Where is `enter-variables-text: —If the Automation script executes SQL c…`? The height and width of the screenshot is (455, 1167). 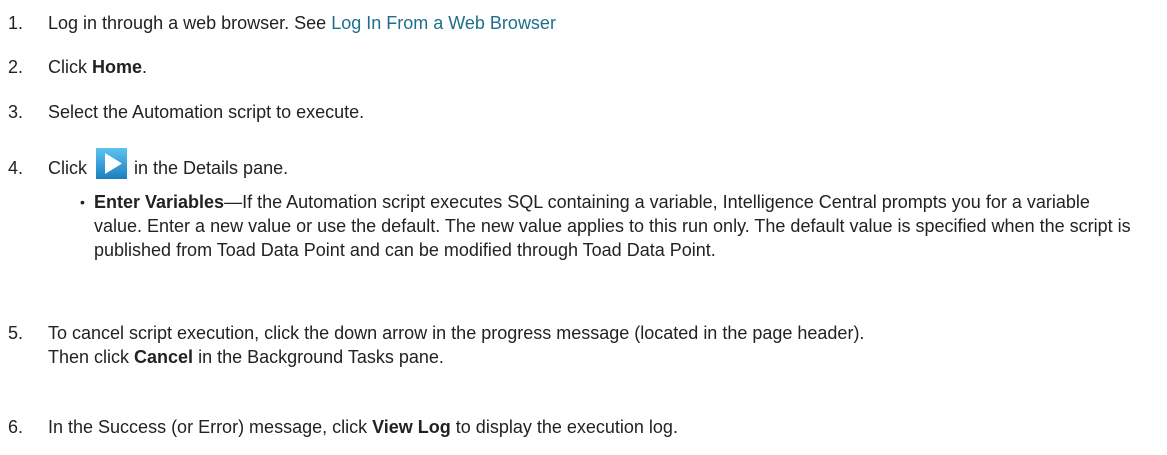 enter-variables-text: —If the Automation script executes SQL c… is located at coordinates (612, 226).